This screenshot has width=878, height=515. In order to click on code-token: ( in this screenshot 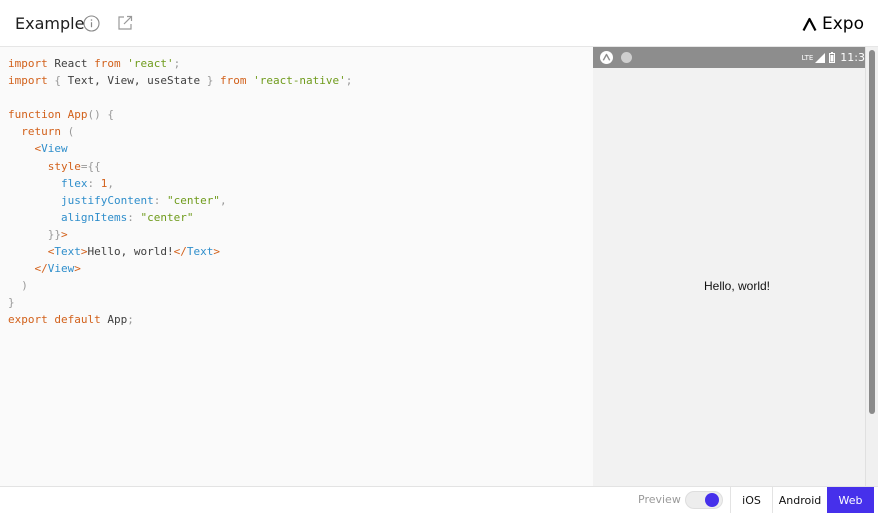, I will do `click(68, 132)`.